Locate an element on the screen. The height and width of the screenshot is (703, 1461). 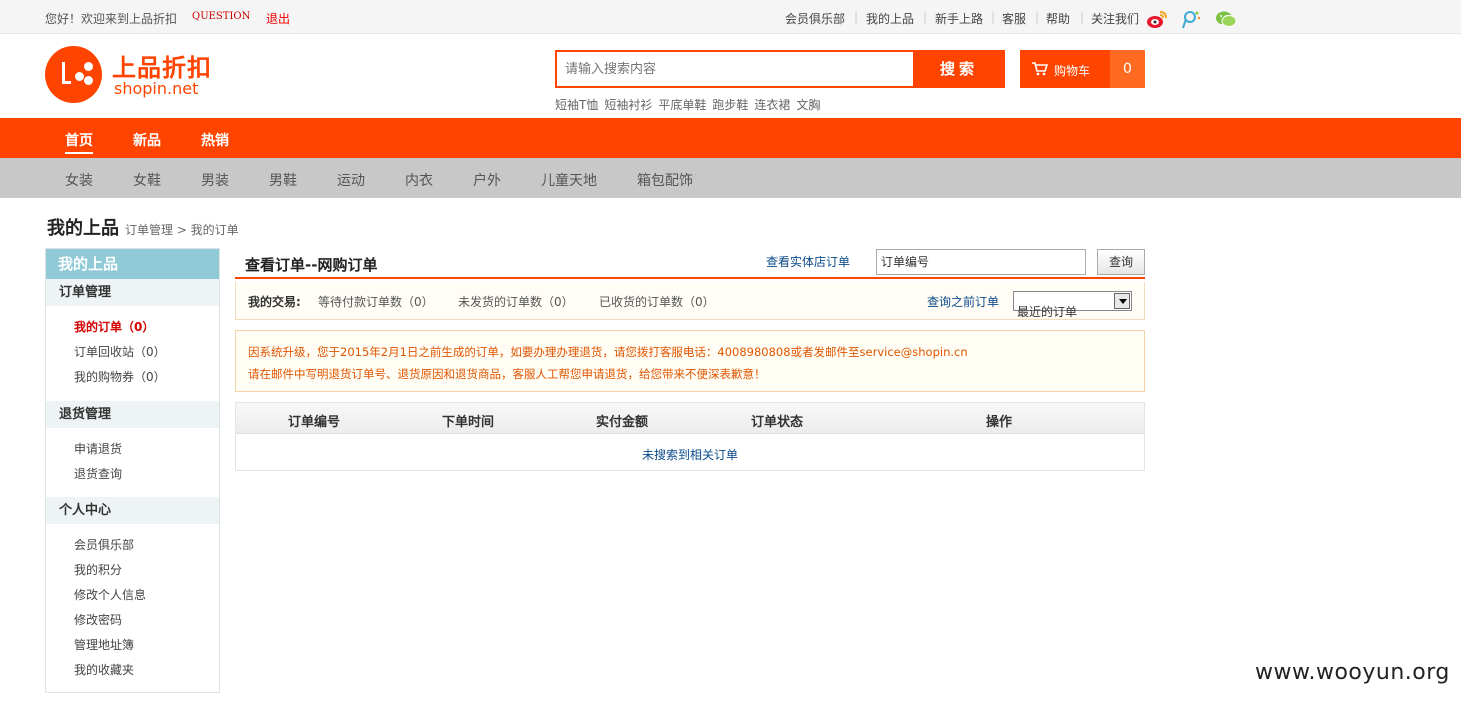
hot-keywords: 短袖T恤 短袖衬衫 平底单鞋 跑步鞋 连衣裙 文胸 is located at coordinates (690, 104).